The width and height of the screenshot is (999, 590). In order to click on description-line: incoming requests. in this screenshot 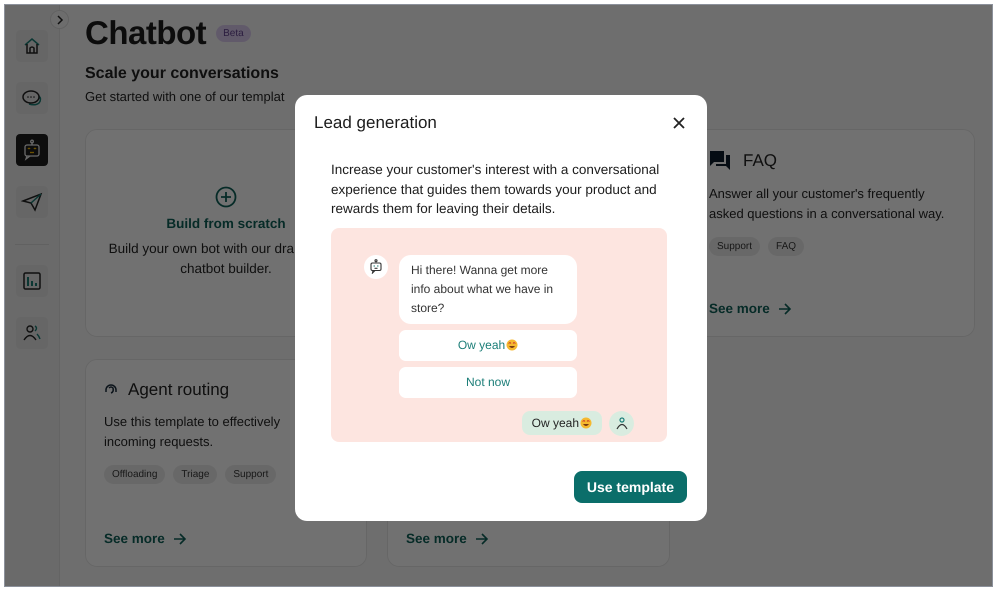, I will do `click(159, 441)`.